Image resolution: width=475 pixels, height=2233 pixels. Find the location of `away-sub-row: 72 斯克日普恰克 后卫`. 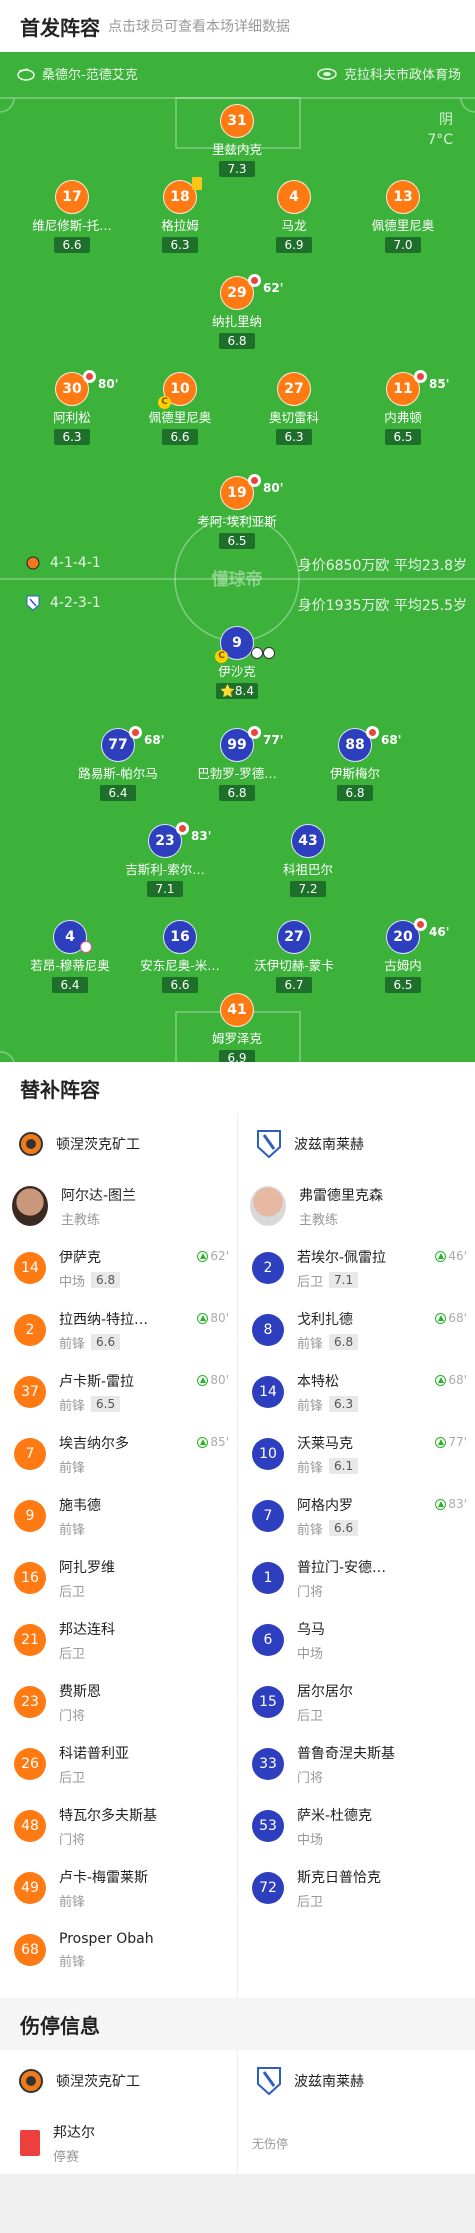

away-sub-row: 72 斯克日普恰克 后卫 is located at coordinates (356, 1888).